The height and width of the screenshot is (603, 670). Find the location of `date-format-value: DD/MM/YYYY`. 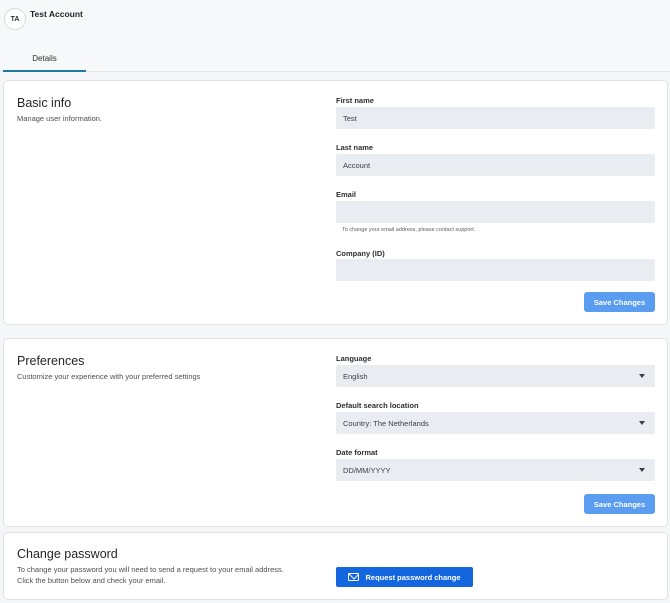

date-format-value: DD/MM/YYYY is located at coordinates (367, 470).